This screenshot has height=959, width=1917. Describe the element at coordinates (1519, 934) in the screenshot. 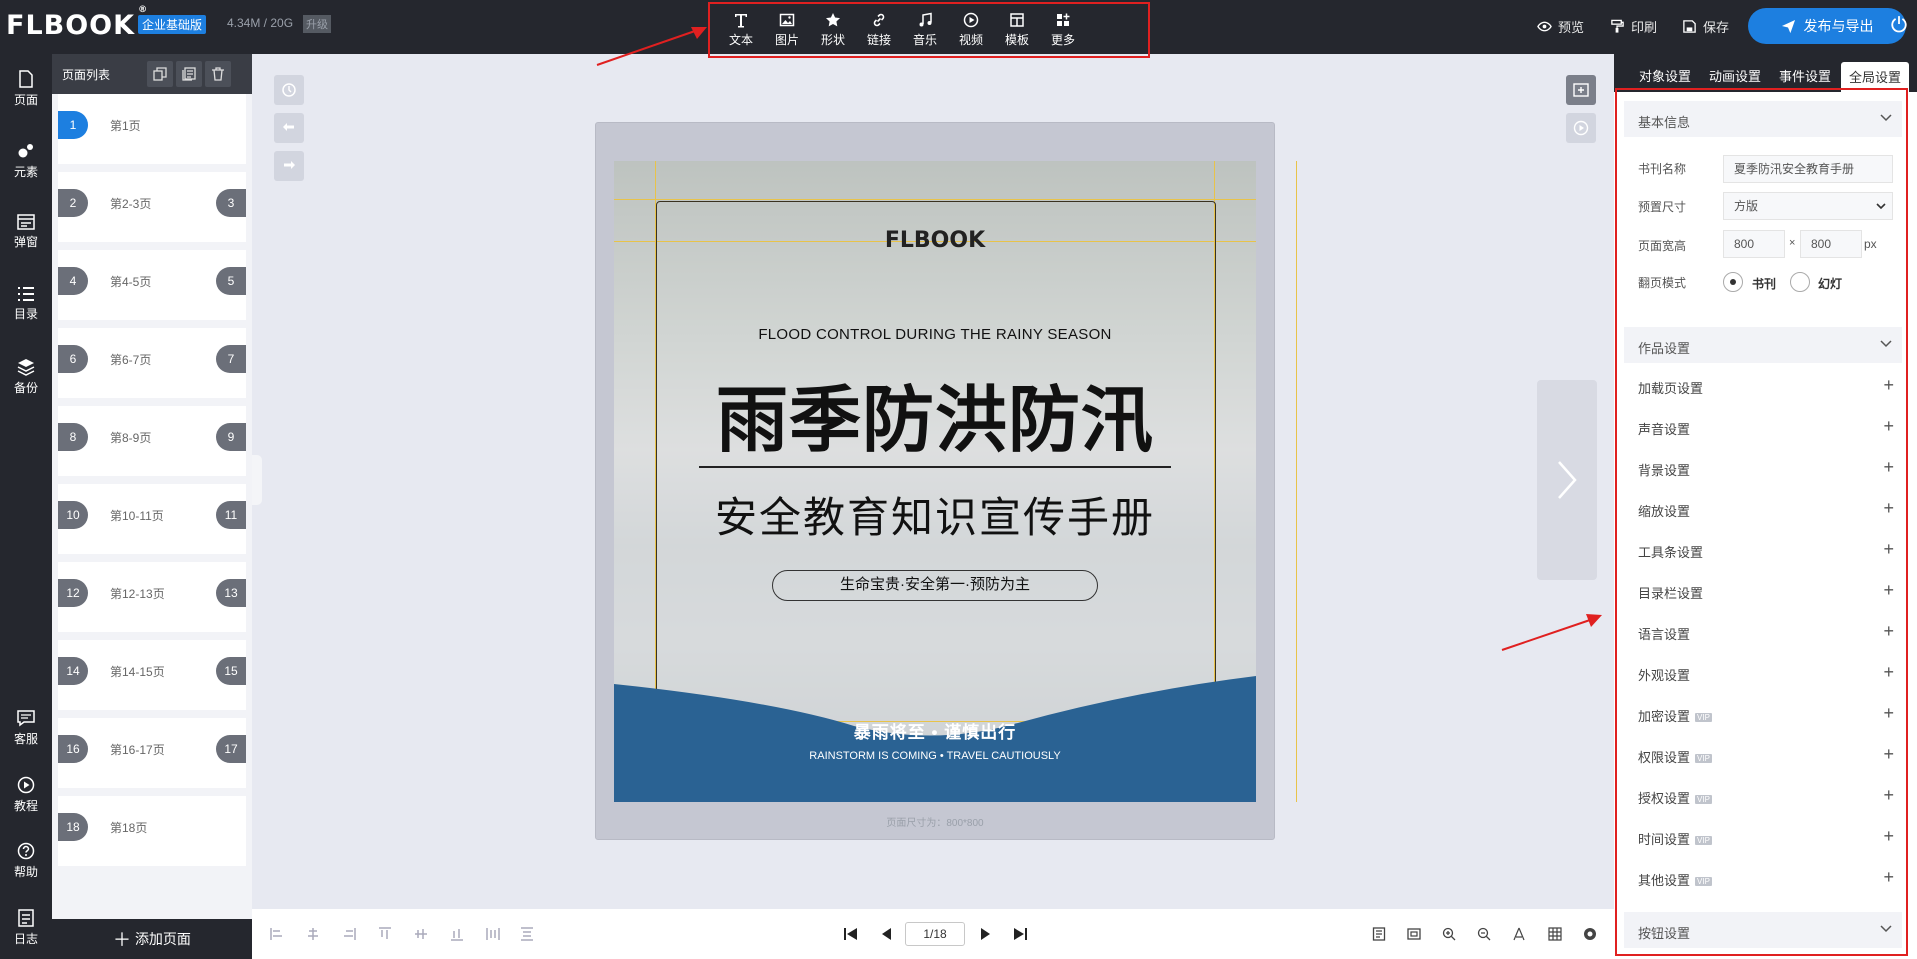

I see `ruler-icon` at that location.